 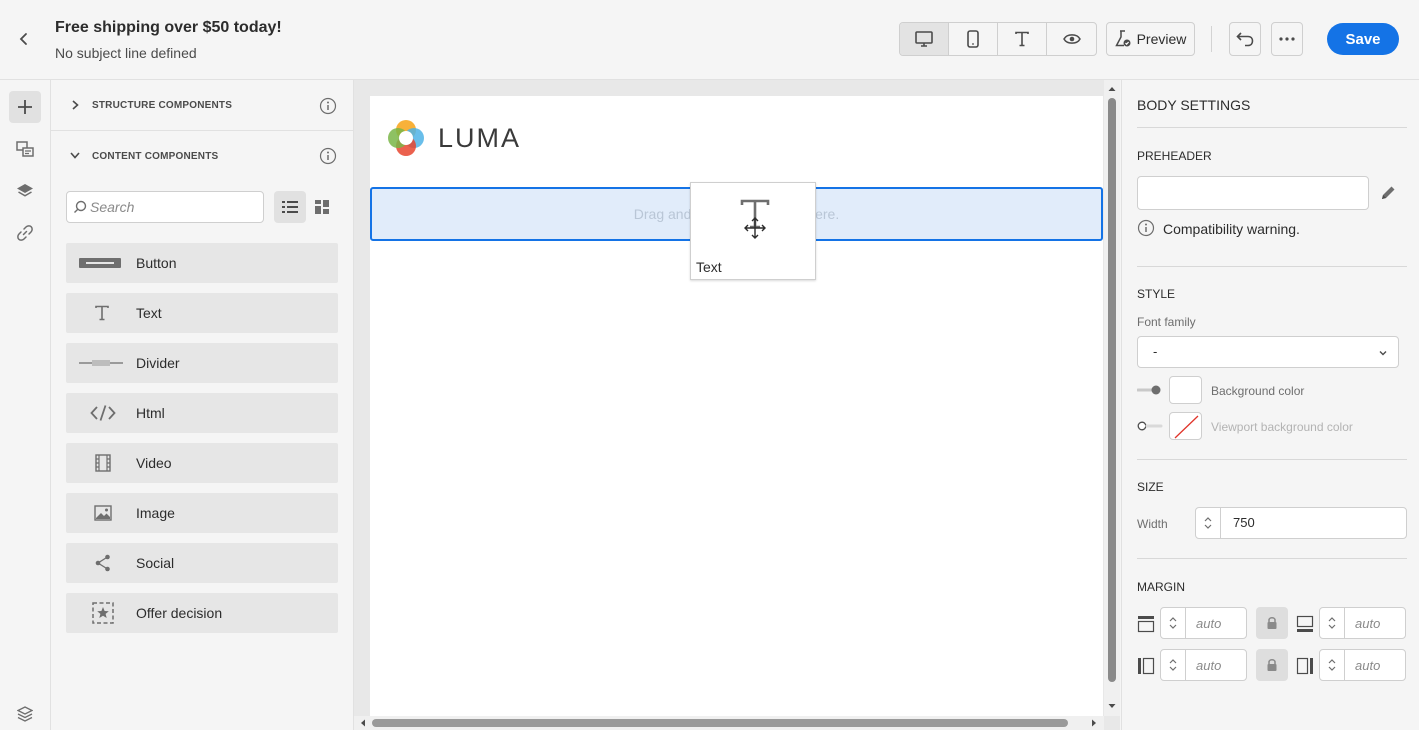 What do you see at coordinates (1272, 665) in the screenshot?
I see `margin-lock-horizontal-button` at bounding box center [1272, 665].